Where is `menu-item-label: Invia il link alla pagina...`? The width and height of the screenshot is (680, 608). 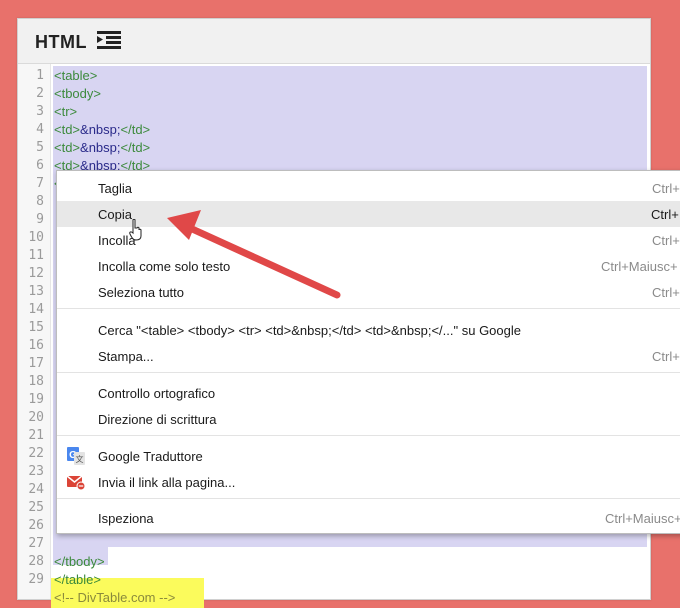 menu-item-label: Invia il link alla pagina... is located at coordinates (167, 482).